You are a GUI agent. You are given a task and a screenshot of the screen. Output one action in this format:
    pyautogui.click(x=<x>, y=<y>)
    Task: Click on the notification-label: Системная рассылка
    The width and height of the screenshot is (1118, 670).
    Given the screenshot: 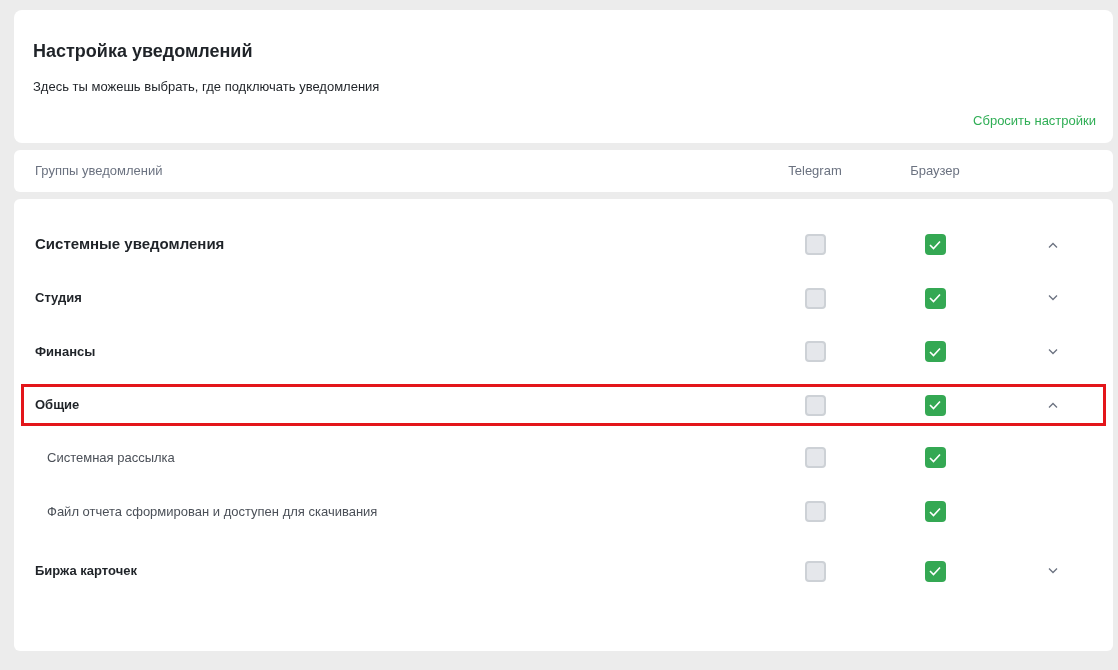 What is the action you would take?
    pyautogui.click(x=111, y=457)
    